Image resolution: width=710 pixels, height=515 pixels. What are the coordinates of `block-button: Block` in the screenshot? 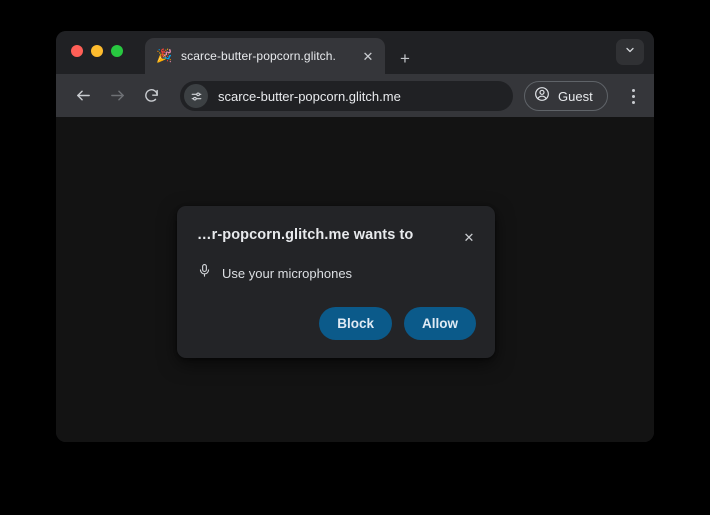 It's located at (355, 323).